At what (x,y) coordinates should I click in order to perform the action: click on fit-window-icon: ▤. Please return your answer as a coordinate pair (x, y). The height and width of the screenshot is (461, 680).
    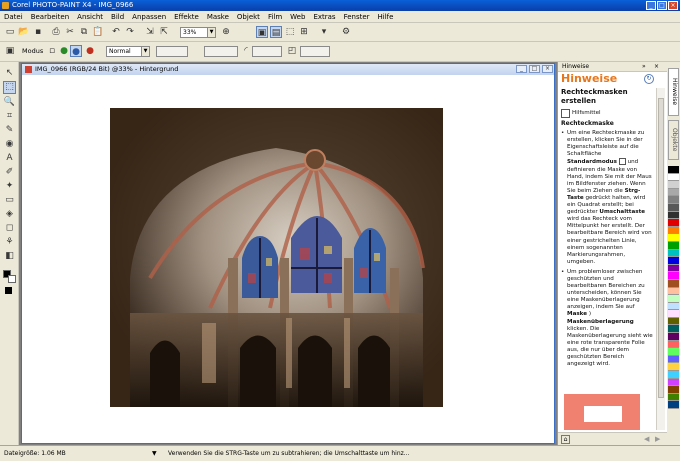
    Looking at the image, I should click on (276, 32).